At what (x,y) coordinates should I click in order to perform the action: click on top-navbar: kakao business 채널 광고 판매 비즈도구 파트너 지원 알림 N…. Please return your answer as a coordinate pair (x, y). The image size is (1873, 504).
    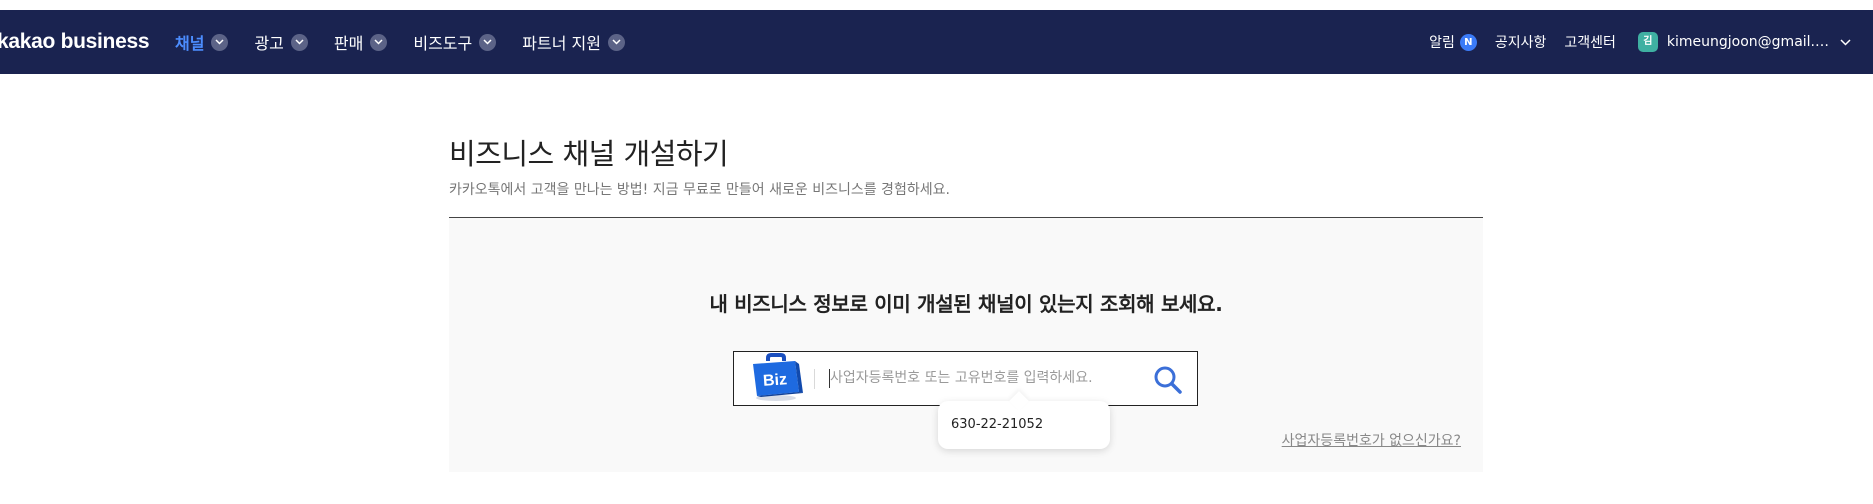
    Looking at the image, I should click on (936, 42).